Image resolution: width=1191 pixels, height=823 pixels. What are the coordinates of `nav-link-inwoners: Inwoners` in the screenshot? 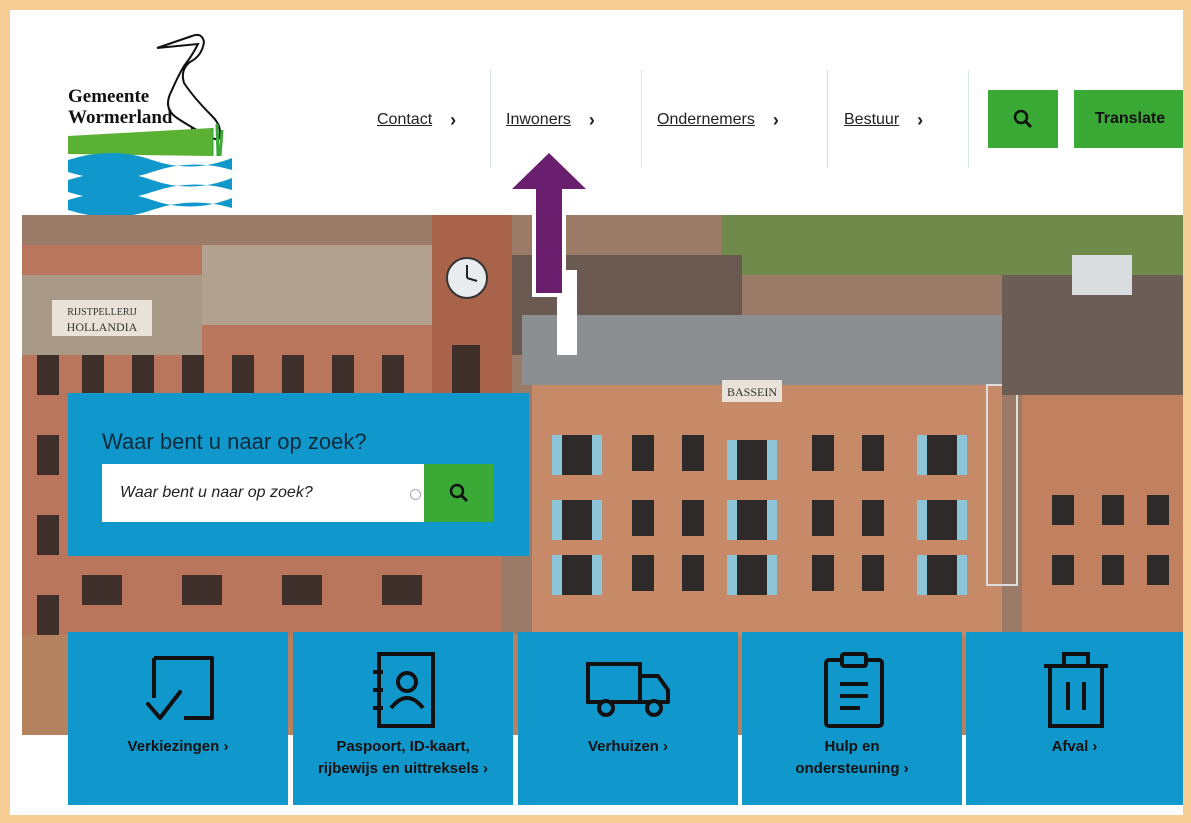 It's located at (538, 120).